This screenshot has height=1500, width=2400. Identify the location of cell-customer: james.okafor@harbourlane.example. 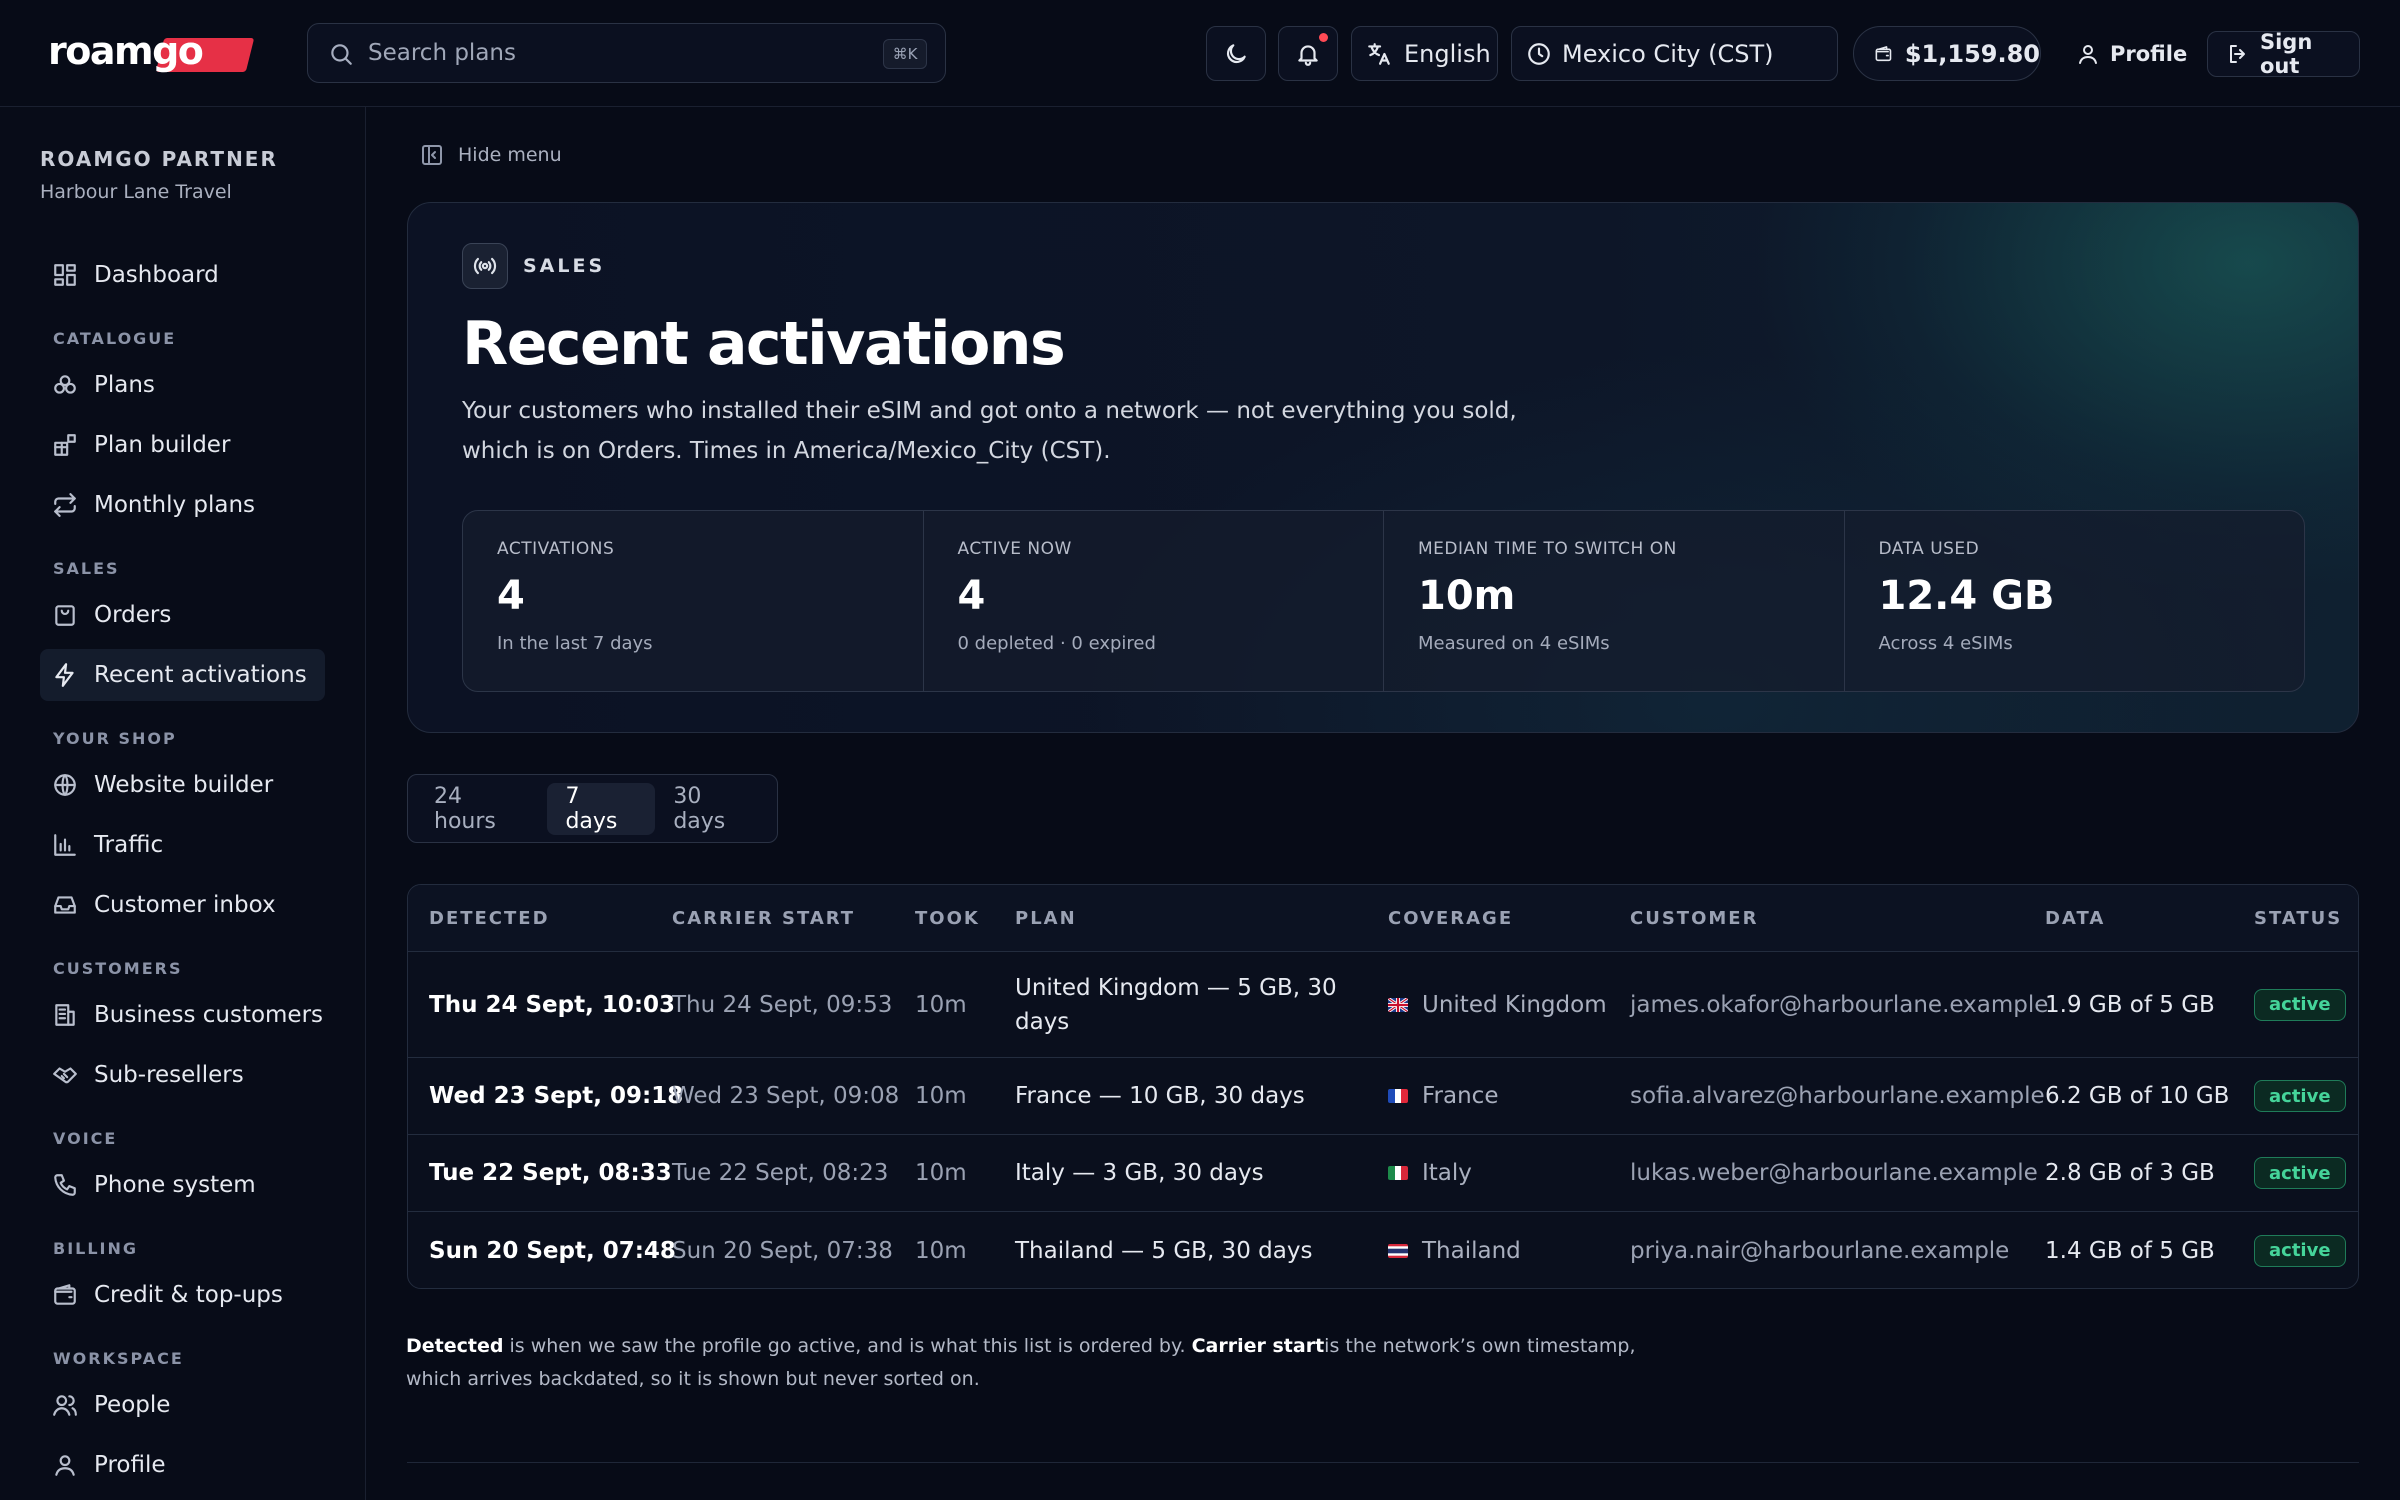
(1839, 1004).